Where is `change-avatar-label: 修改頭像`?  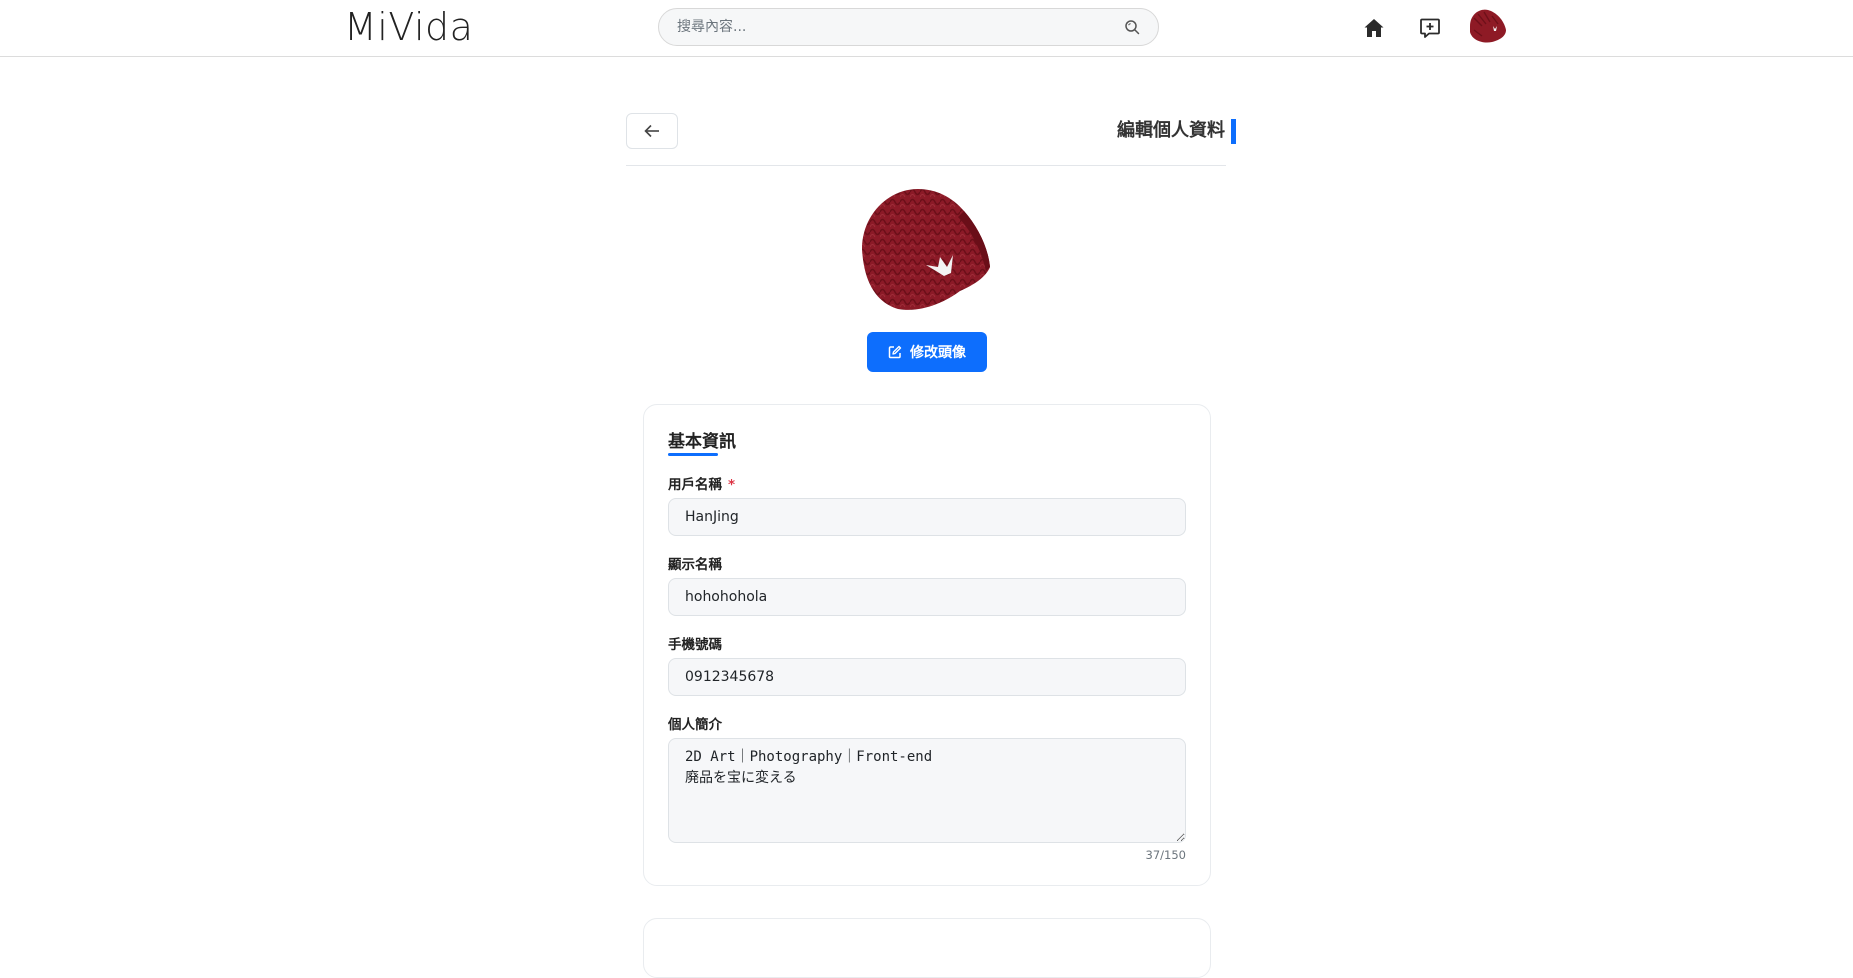
change-avatar-label: 修改頭像 is located at coordinates (938, 353).